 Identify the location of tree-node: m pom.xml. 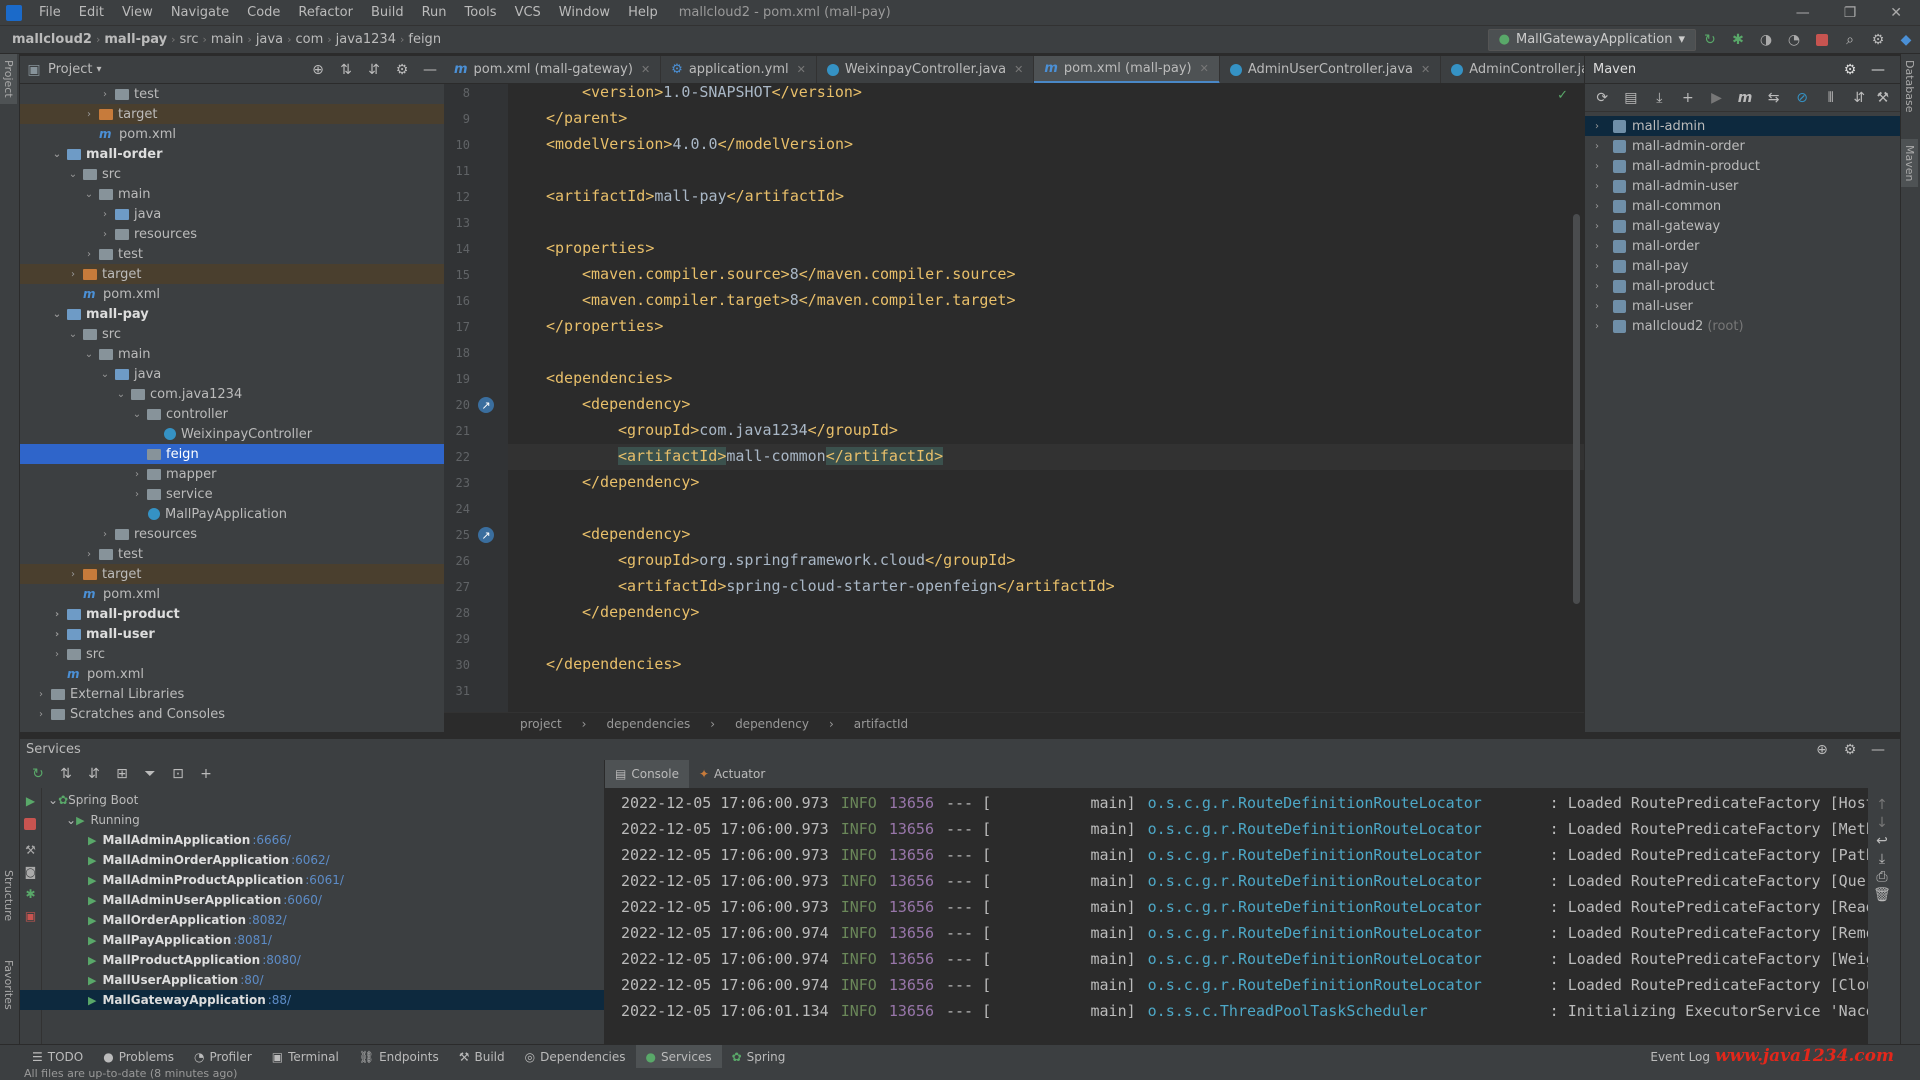
(232, 134).